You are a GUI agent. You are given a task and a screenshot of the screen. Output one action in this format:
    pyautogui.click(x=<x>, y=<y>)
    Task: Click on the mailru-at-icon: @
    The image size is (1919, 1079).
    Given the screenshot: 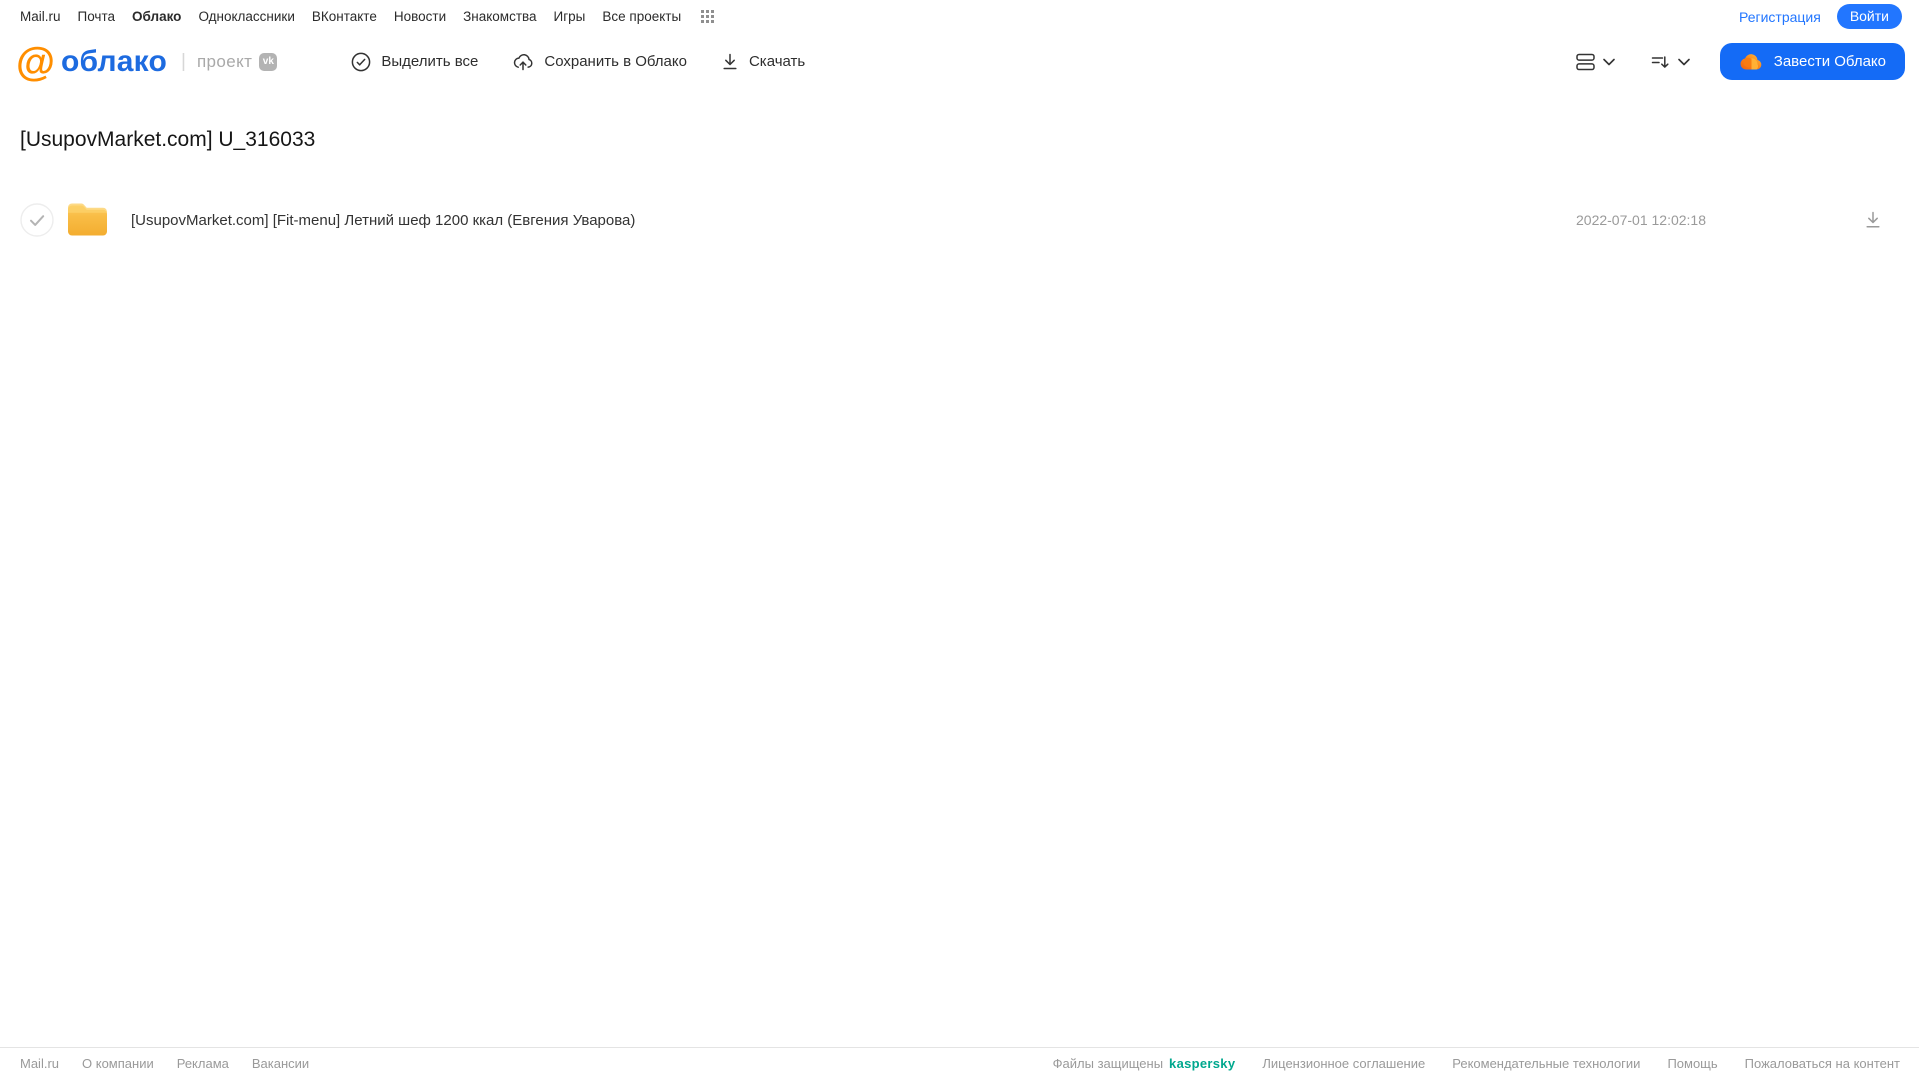 What is the action you would take?
    pyautogui.click(x=35, y=61)
    